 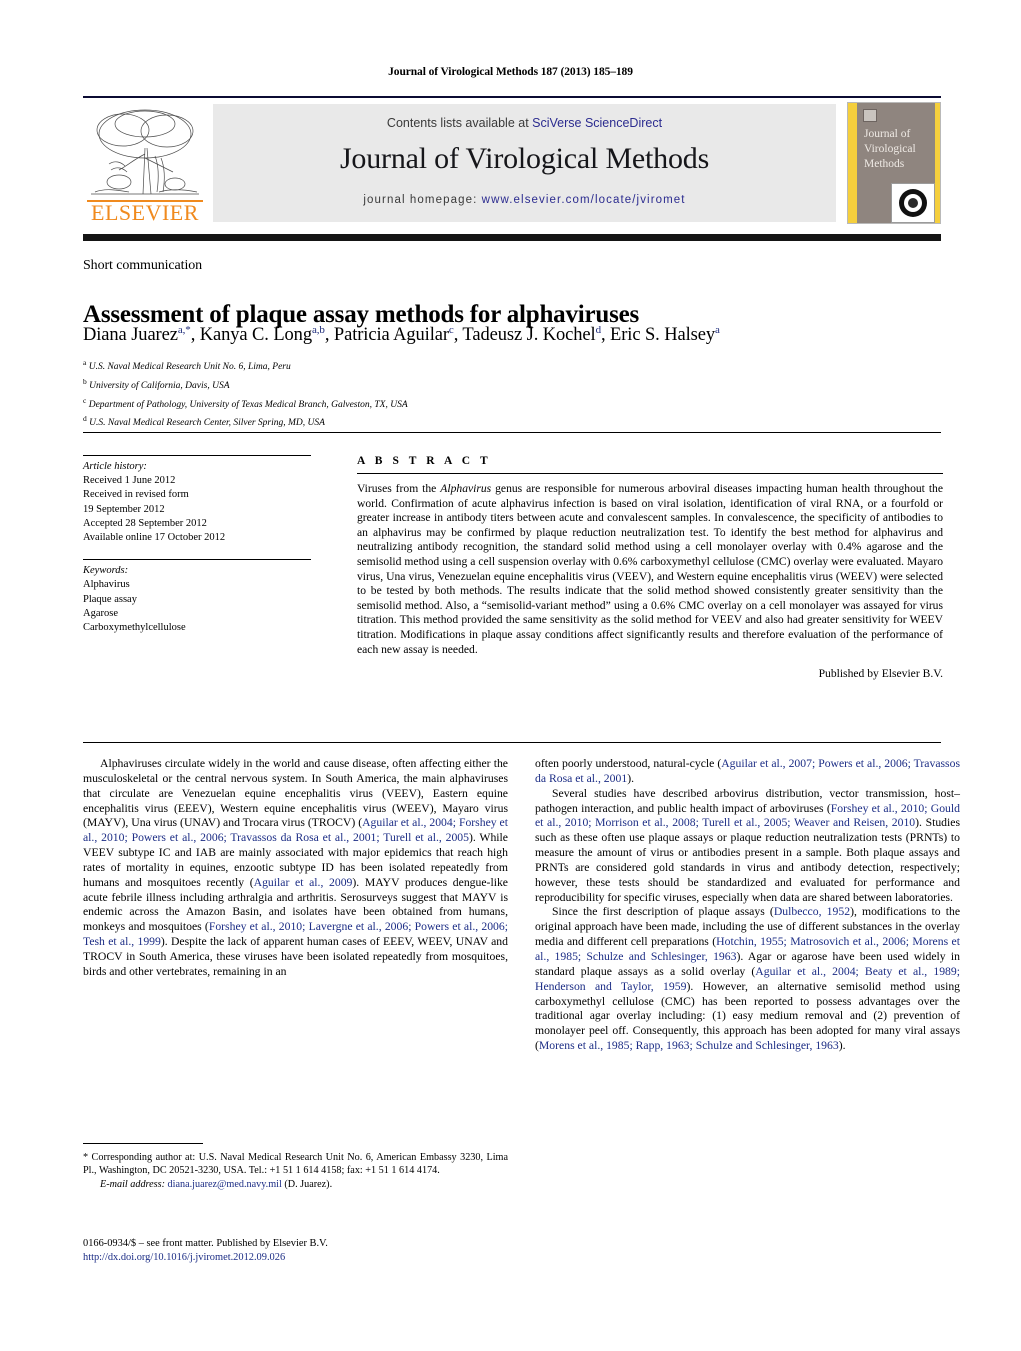 What do you see at coordinates (132, 1184) in the screenshot?
I see `email-label: E-mail address:` at bounding box center [132, 1184].